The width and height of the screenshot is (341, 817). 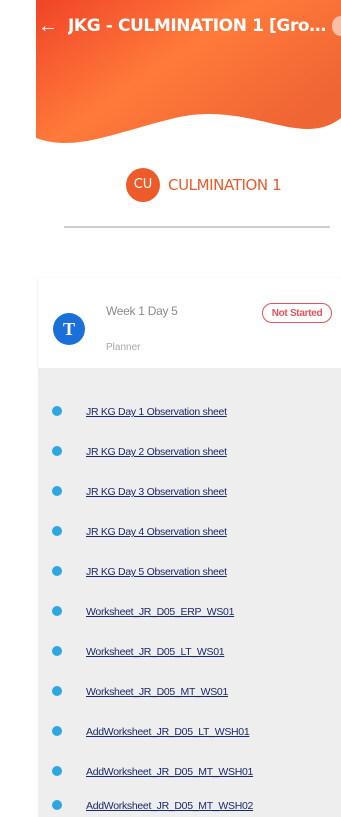 What do you see at coordinates (168, 732) in the screenshot?
I see `resource-link: AddWorksheet_JR_D05_LT_WSH01` at bounding box center [168, 732].